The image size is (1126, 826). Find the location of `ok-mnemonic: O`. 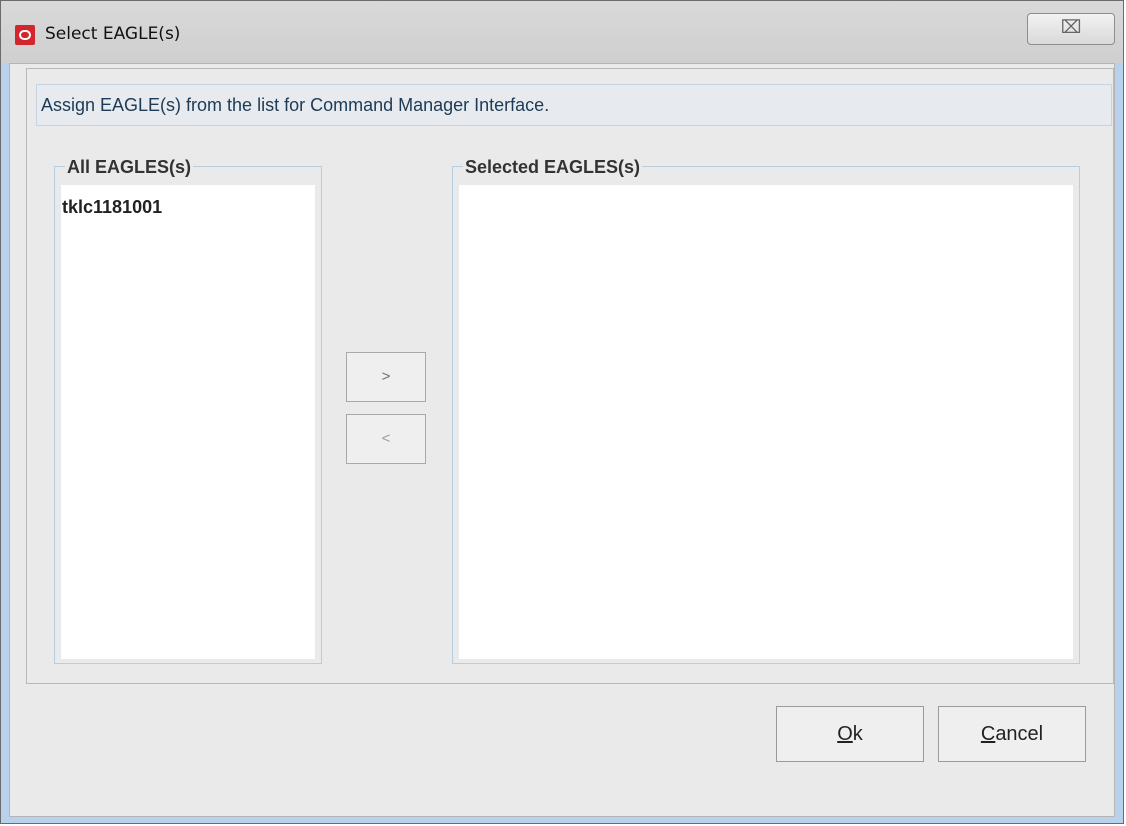

ok-mnemonic: O is located at coordinates (845, 734).